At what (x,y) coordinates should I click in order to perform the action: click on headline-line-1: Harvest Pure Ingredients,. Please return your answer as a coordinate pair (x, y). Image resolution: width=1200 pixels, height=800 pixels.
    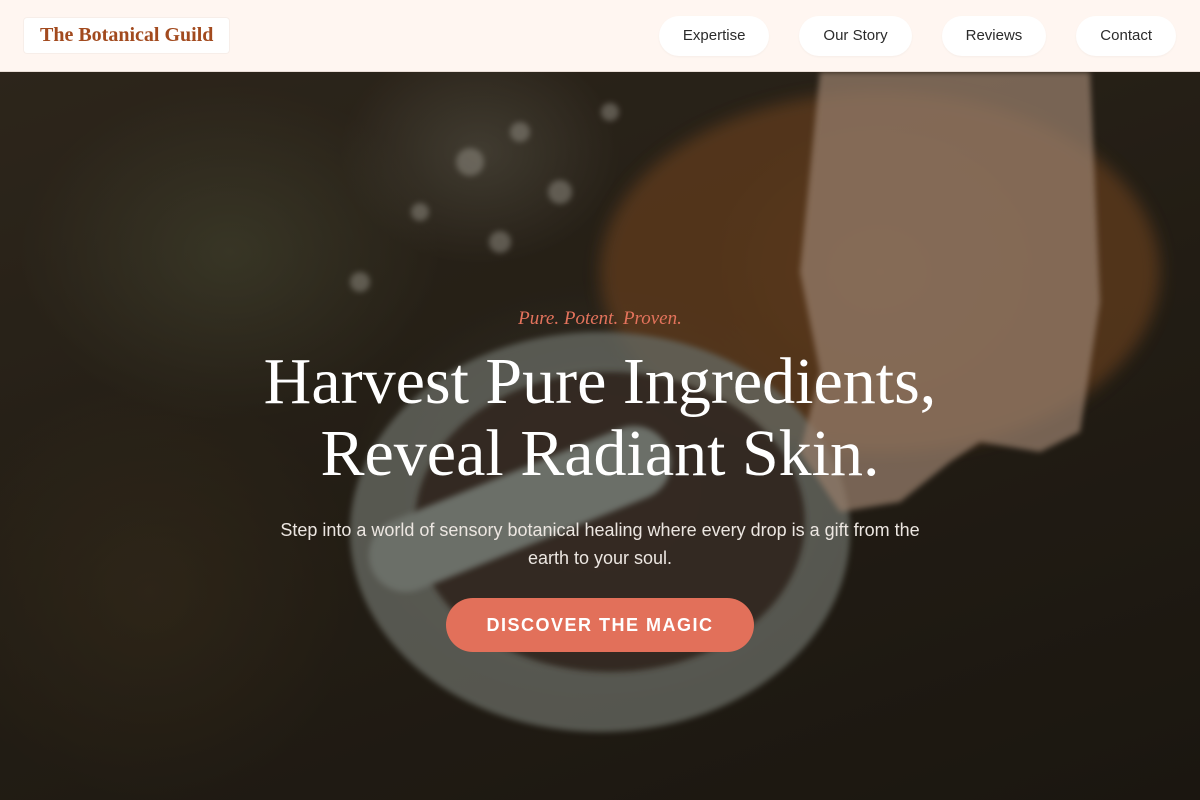
    Looking at the image, I should click on (600, 381).